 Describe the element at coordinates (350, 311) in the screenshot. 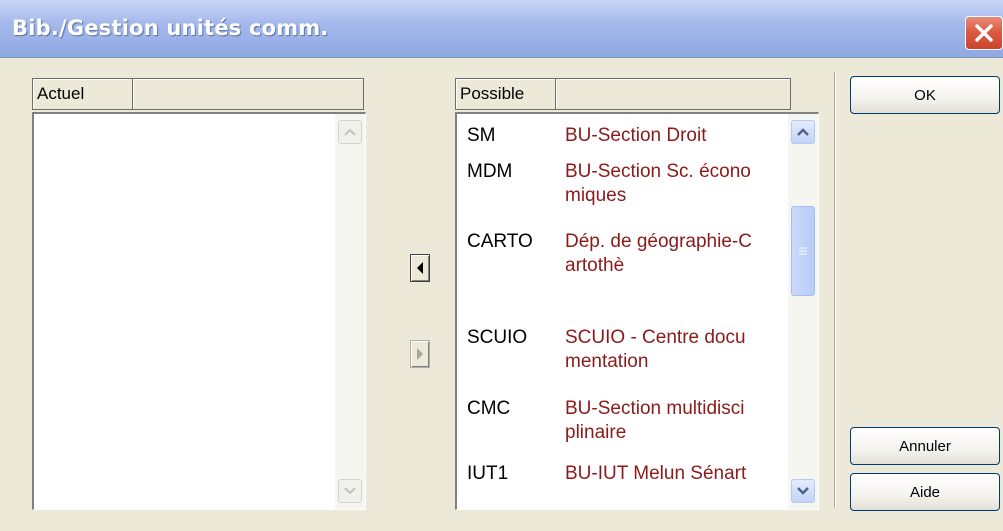

I see `current-scrollbar` at that location.